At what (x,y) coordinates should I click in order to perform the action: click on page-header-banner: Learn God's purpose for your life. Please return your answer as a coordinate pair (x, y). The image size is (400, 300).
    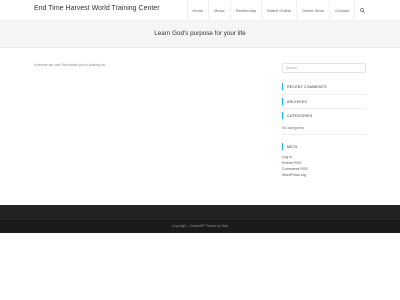
    Looking at the image, I should click on (200, 34).